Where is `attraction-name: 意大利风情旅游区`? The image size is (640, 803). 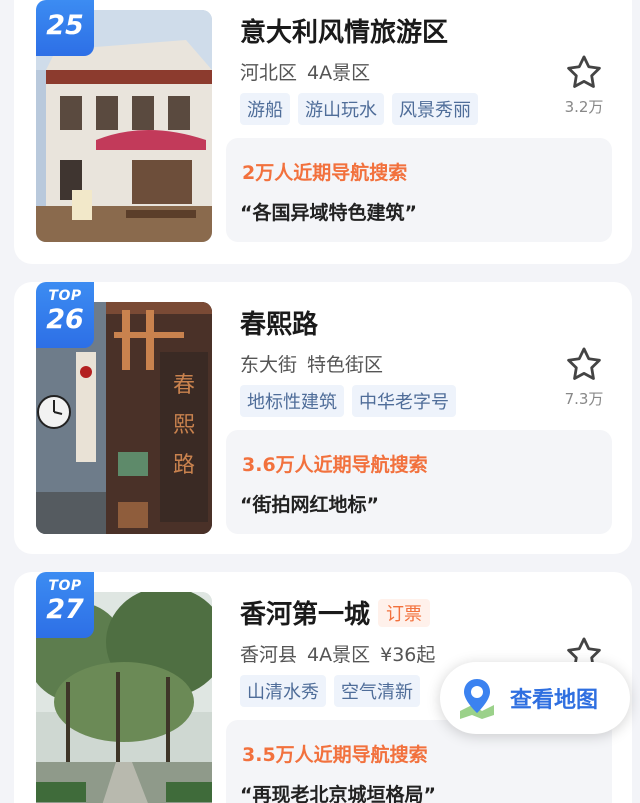
attraction-name: 意大利风情旅游区 is located at coordinates (344, 30).